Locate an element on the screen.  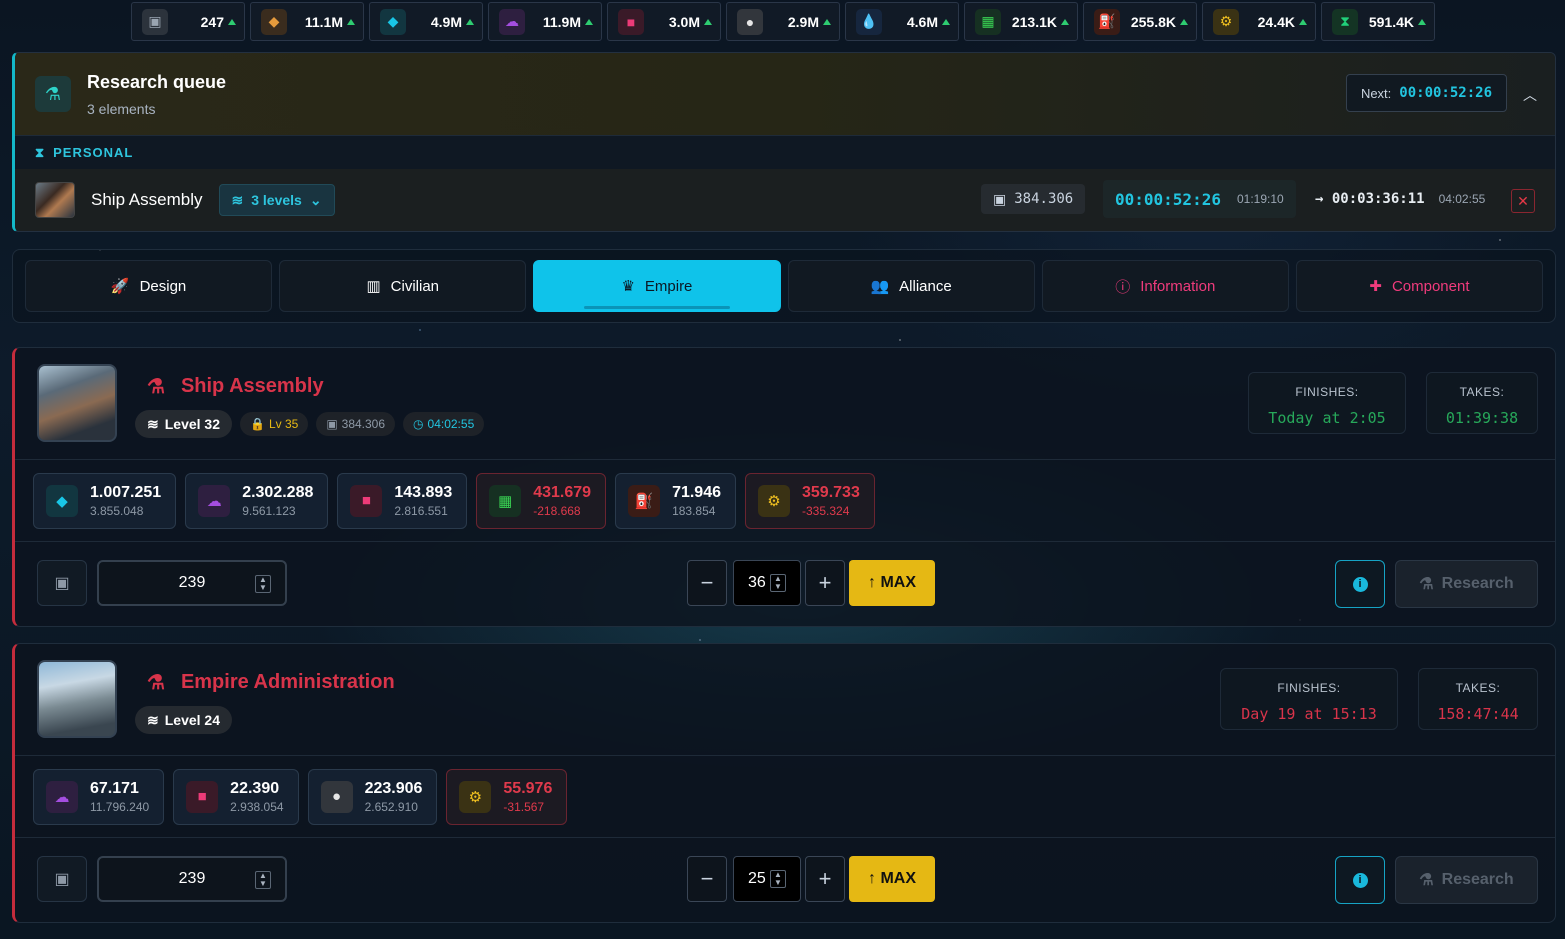
collapse-chevron-icon: ︿ is located at coordinates (1530, 95).